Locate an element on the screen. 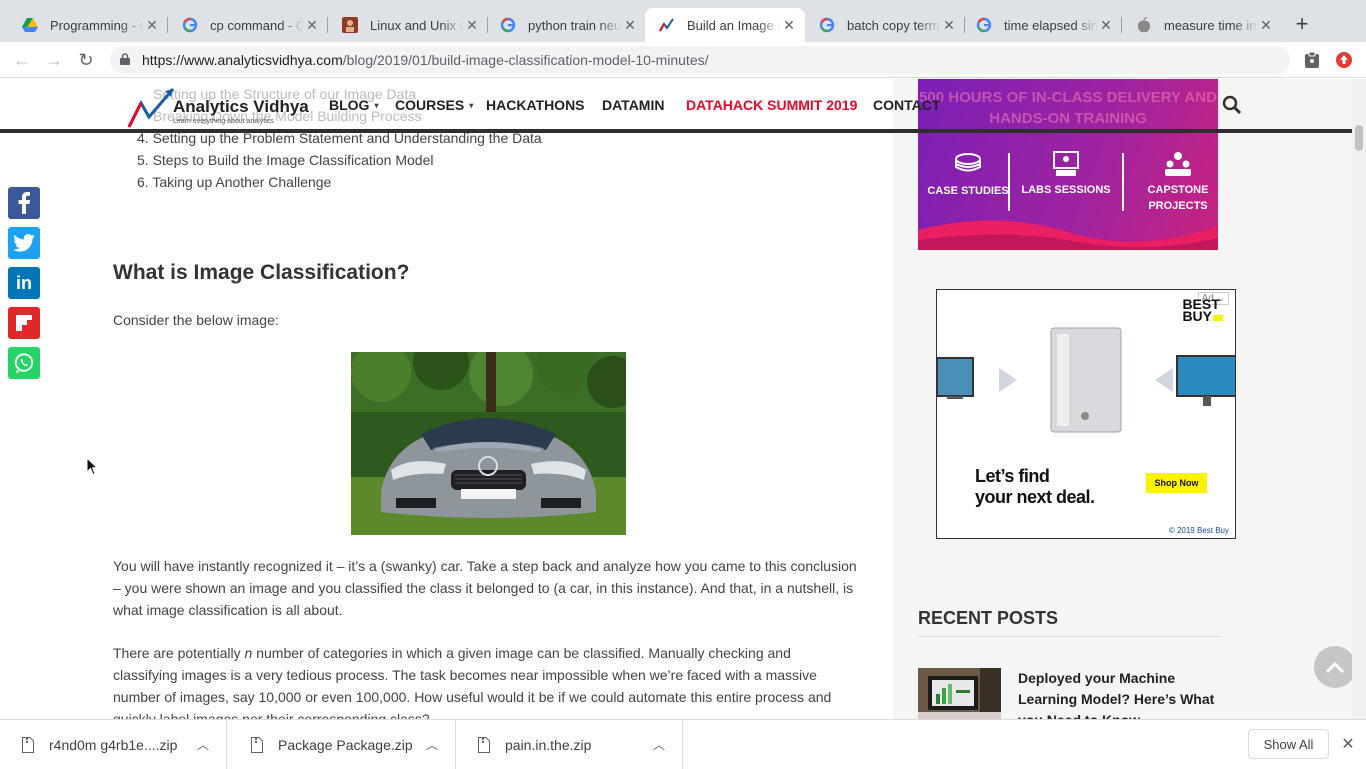 The width and height of the screenshot is (1366, 769). tab-measure-time: measure time in ✕ is located at coordinates (1202, 25).